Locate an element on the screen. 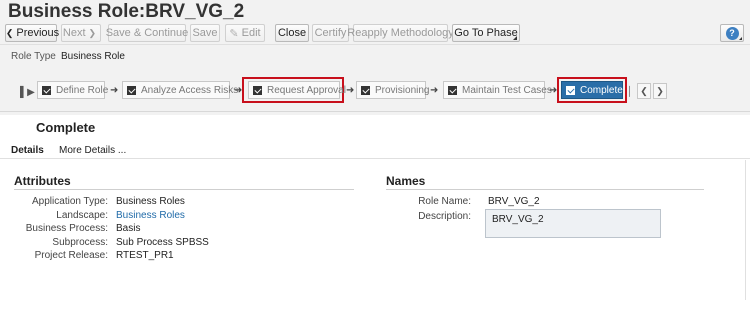 This screenshot has height=326, width=750. edit-label: Edit is located at coordinates (251, 33).